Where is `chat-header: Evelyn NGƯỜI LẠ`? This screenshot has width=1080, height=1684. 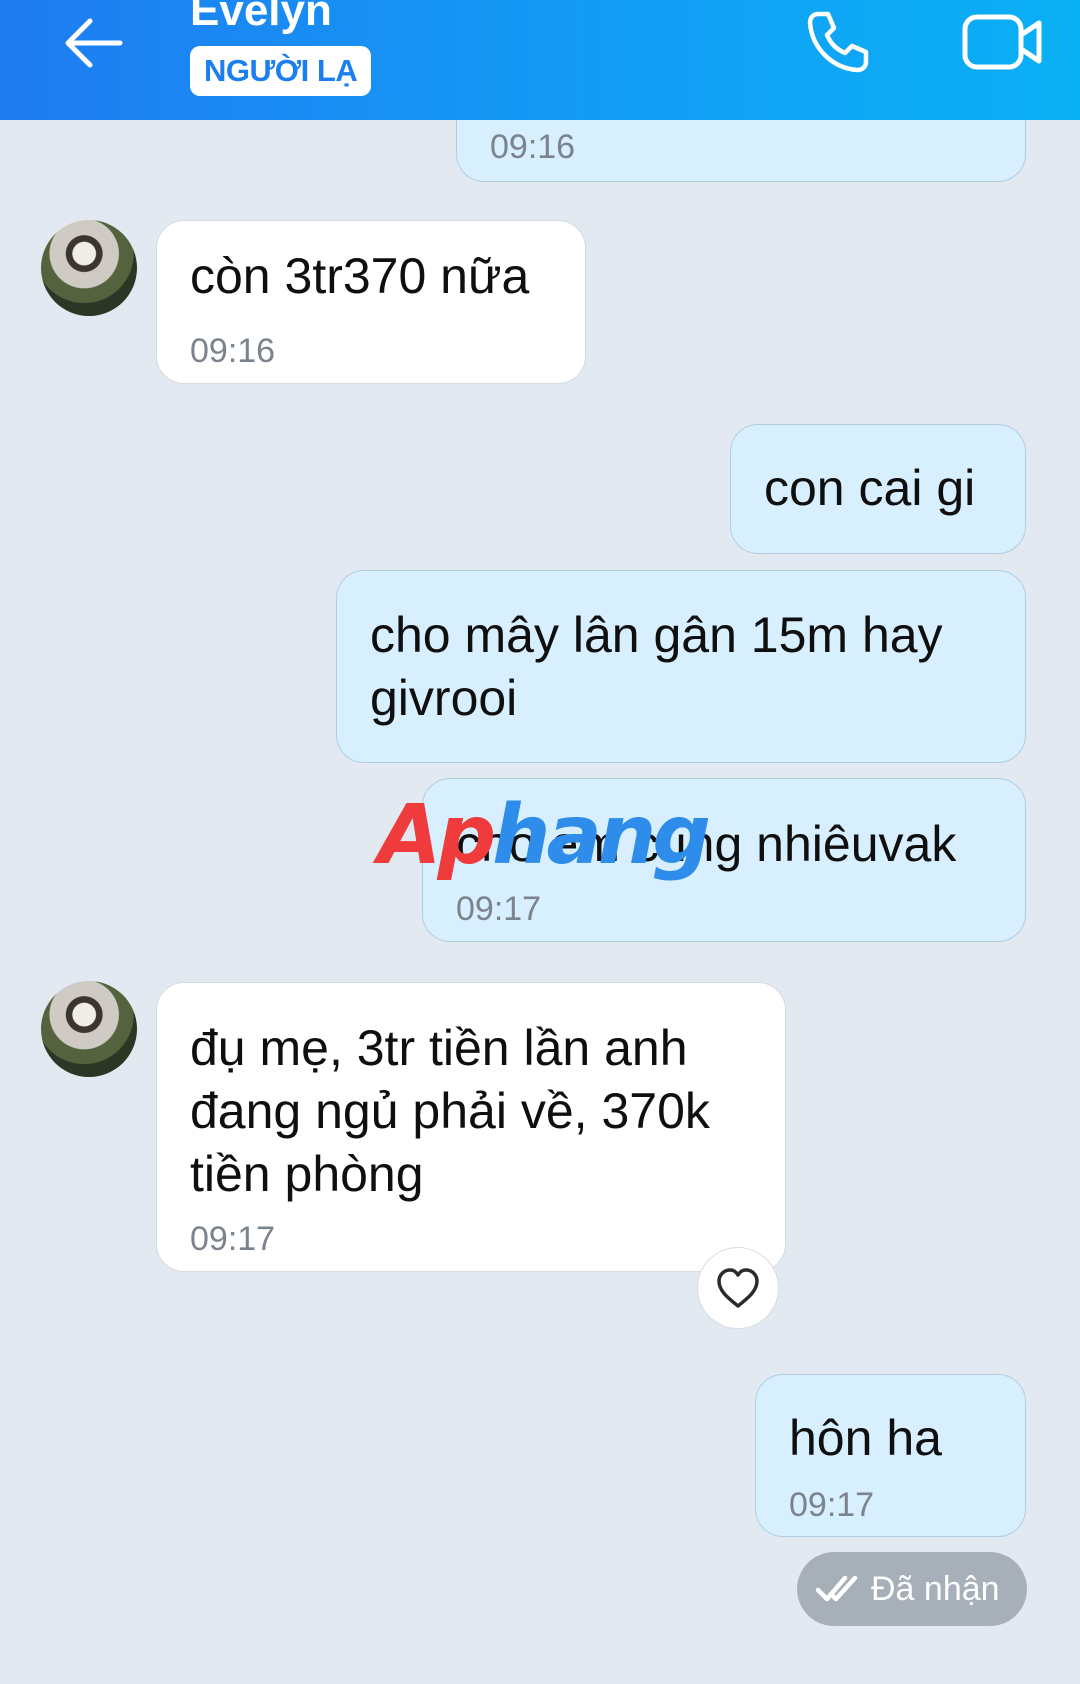 chat-header: Evelyn NGƯỜI LẠ is located at coordinates (540, 60).